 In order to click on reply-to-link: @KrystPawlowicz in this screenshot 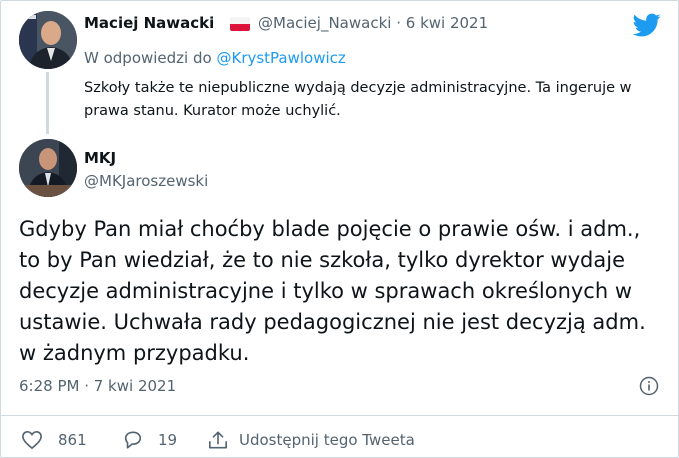, I will do `click(280, 58)`.